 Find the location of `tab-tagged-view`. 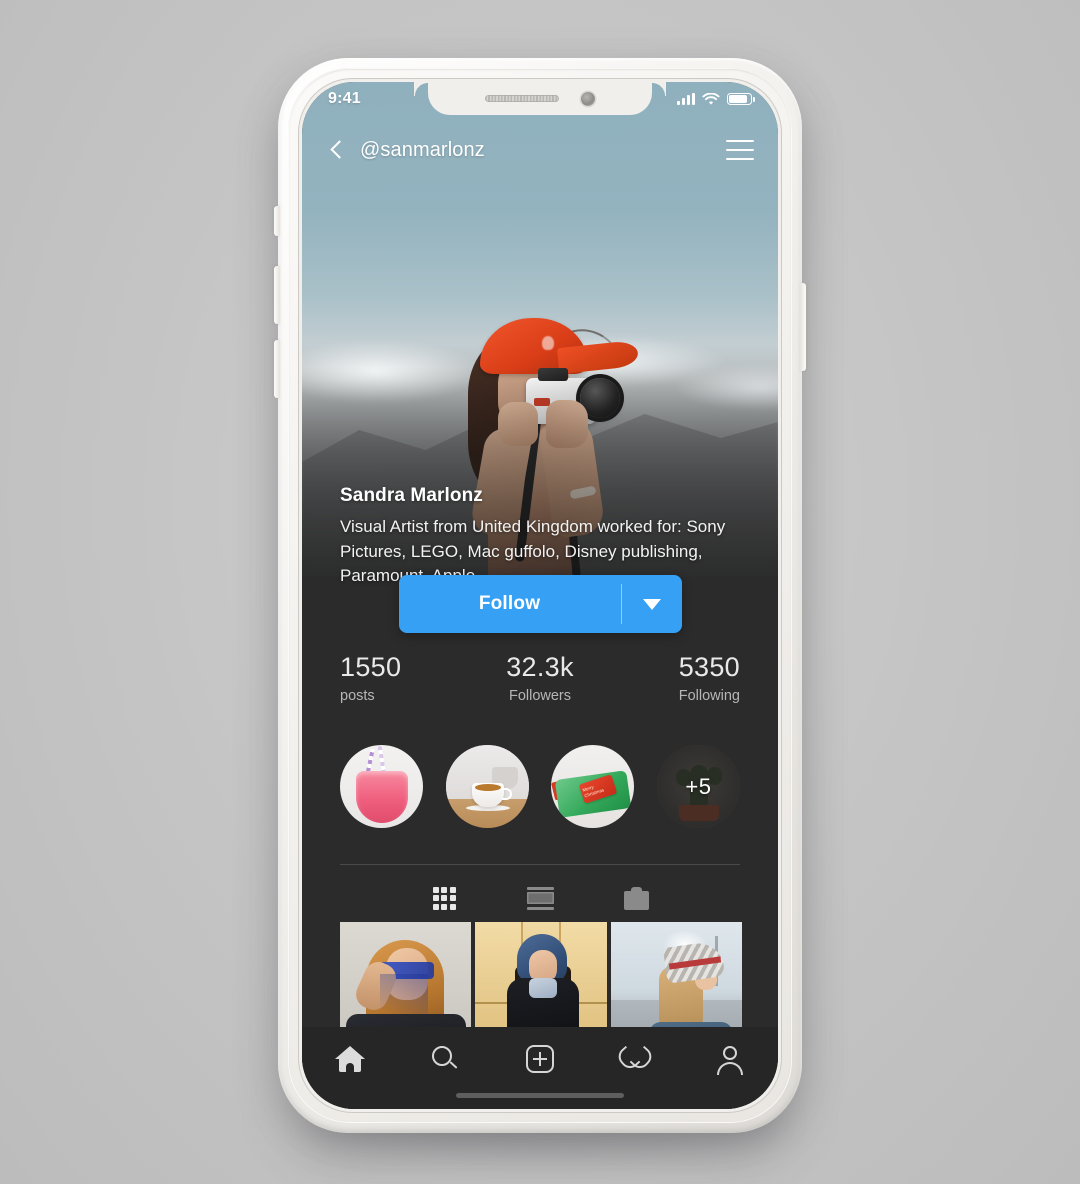

tab-tagged-view is located at coordinates (636, 898).